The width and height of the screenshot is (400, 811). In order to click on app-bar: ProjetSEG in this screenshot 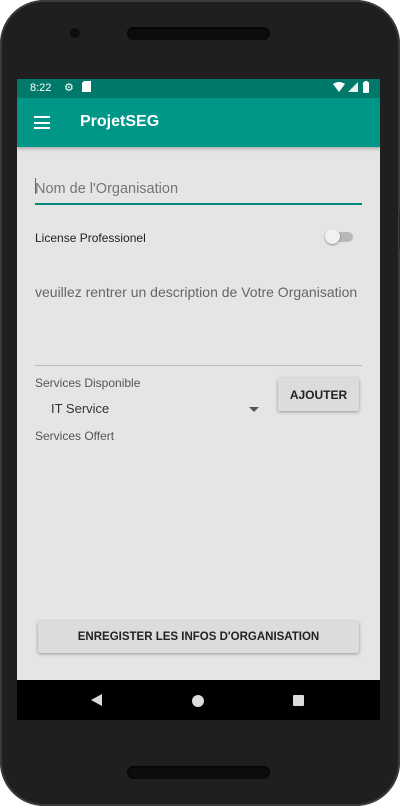, I will do `click(198, 122)`.